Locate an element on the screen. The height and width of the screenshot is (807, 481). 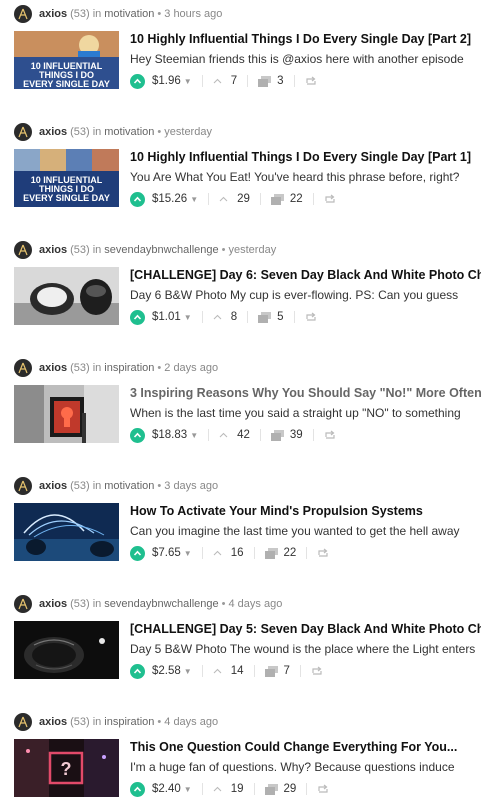
payout-value: $1.01 is located at coordinates (166, 317).